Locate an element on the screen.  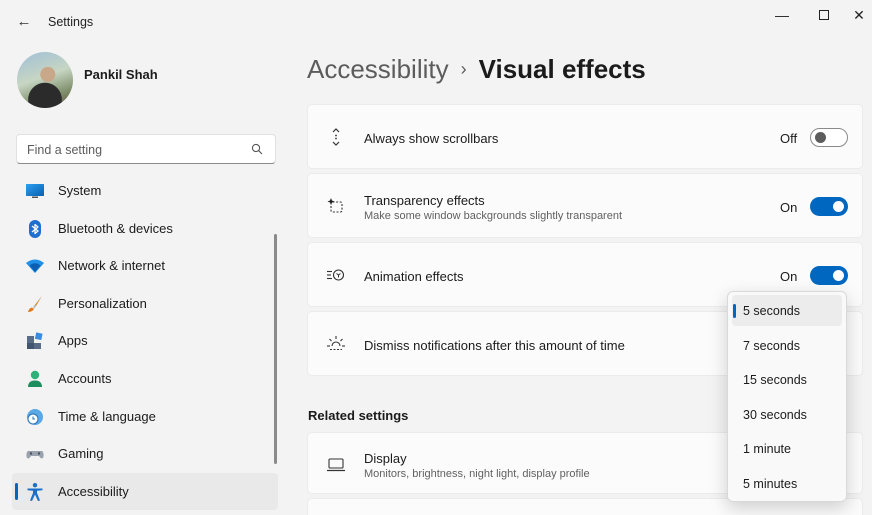
dropdown-option: 7 seconds is located at coordinates (787, 345).